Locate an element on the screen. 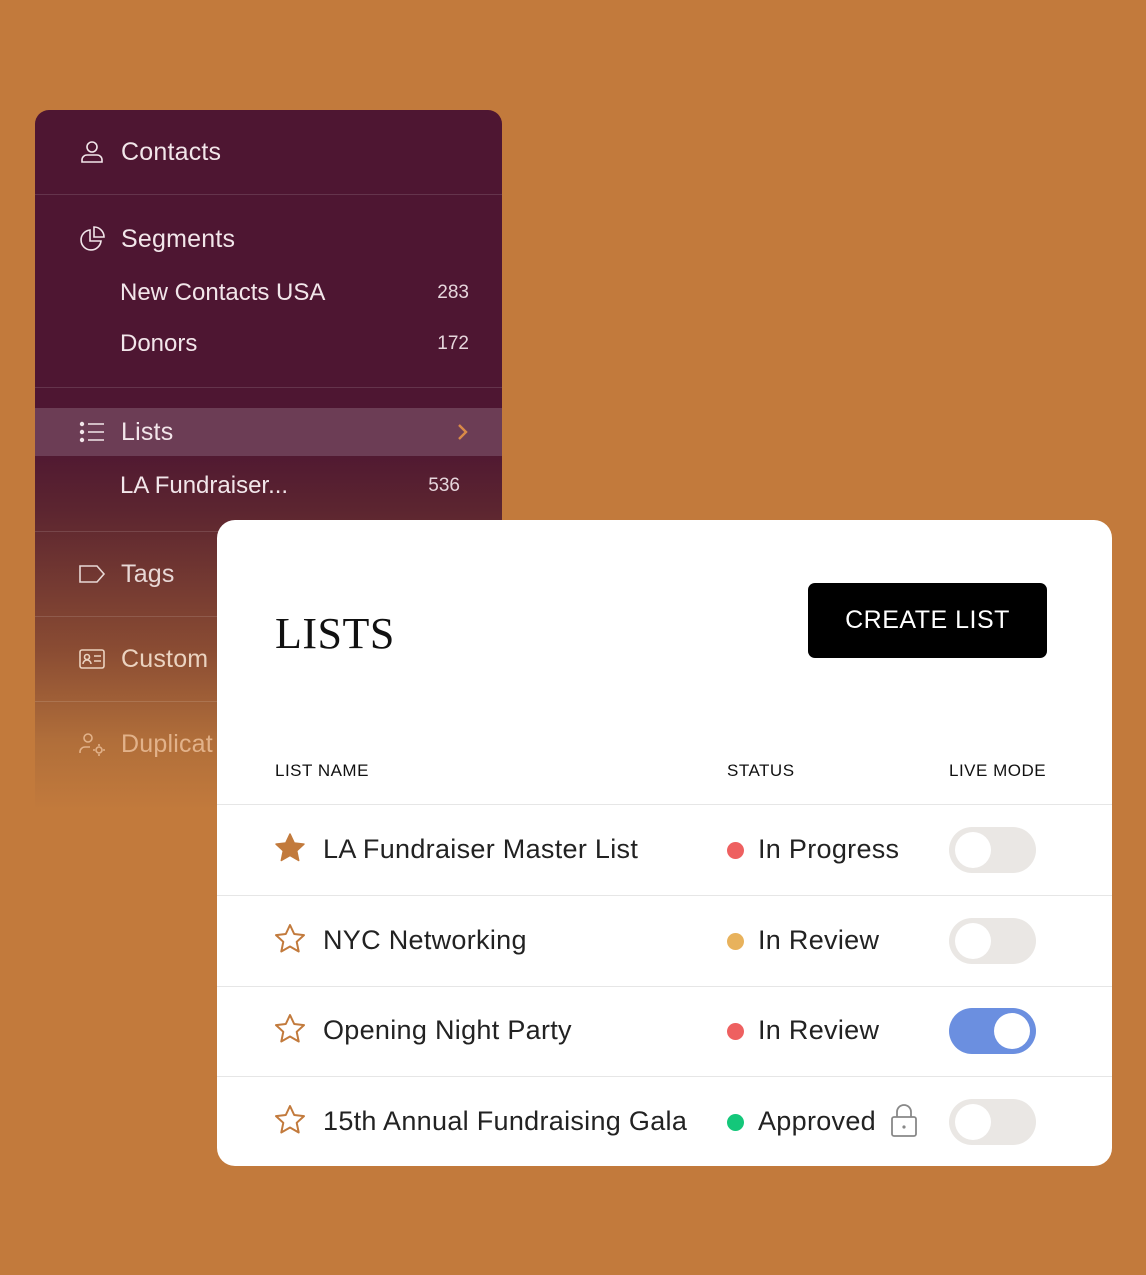 The image size is (1146, 1275). sidebar-subitem-donors: Donors 172 is located at coordinates (268, 343).